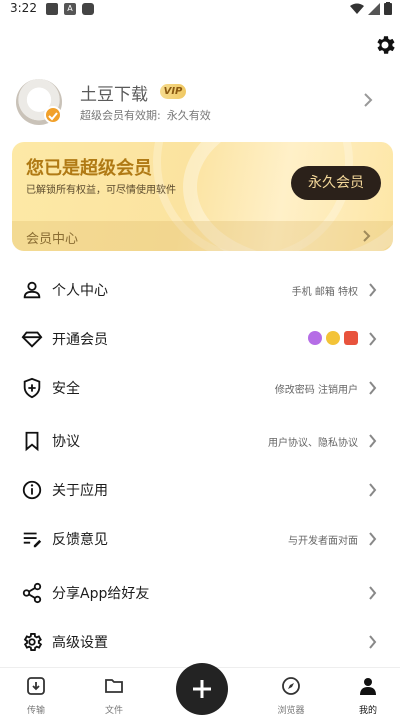 The height and width of the screenshot is (720, 400). I want to click on vip-card-subtitle: 已解锁所有权益，可尽情使用软件, so click(101, 190).